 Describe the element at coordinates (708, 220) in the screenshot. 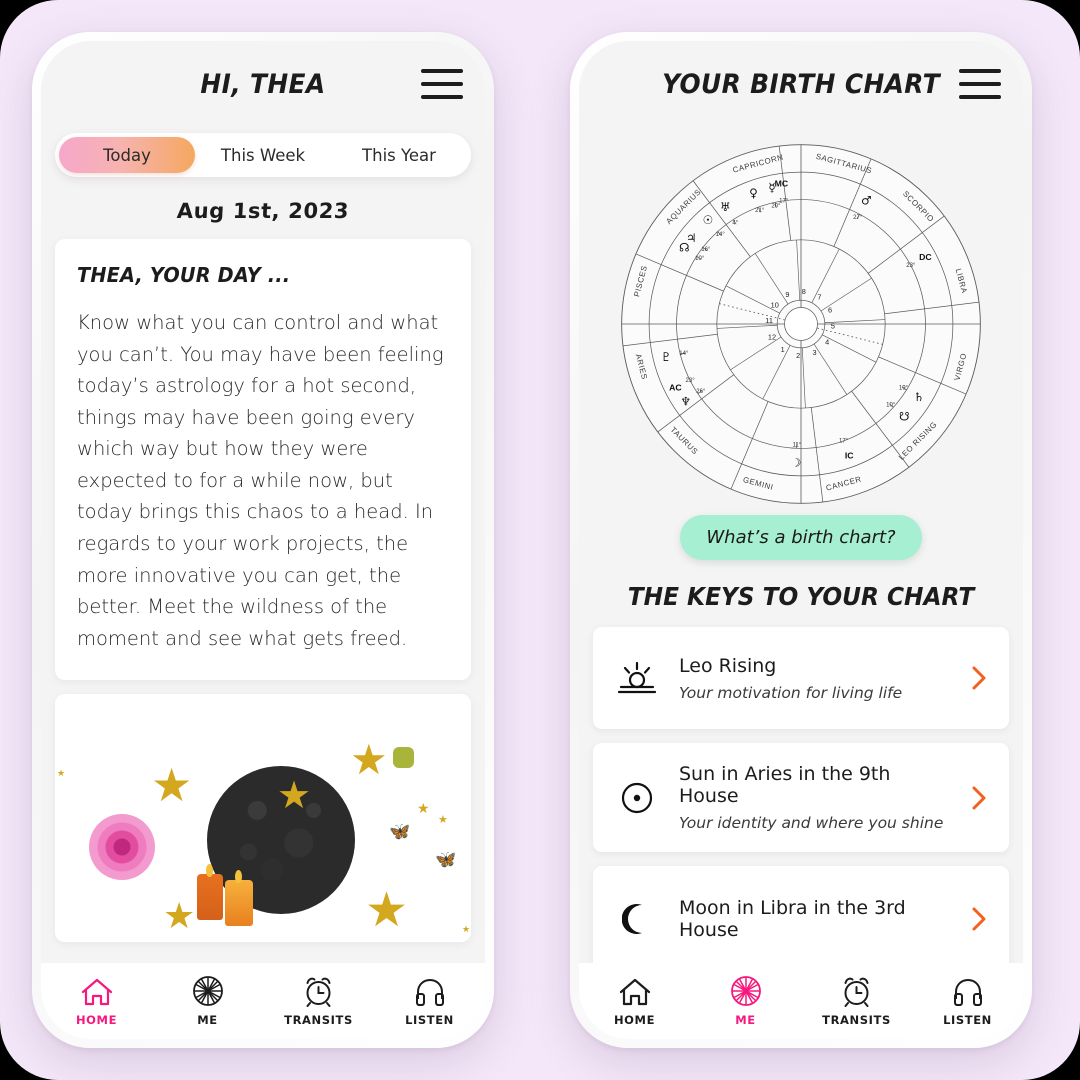

I see `planet-glyph-sun: ☉` at that location.